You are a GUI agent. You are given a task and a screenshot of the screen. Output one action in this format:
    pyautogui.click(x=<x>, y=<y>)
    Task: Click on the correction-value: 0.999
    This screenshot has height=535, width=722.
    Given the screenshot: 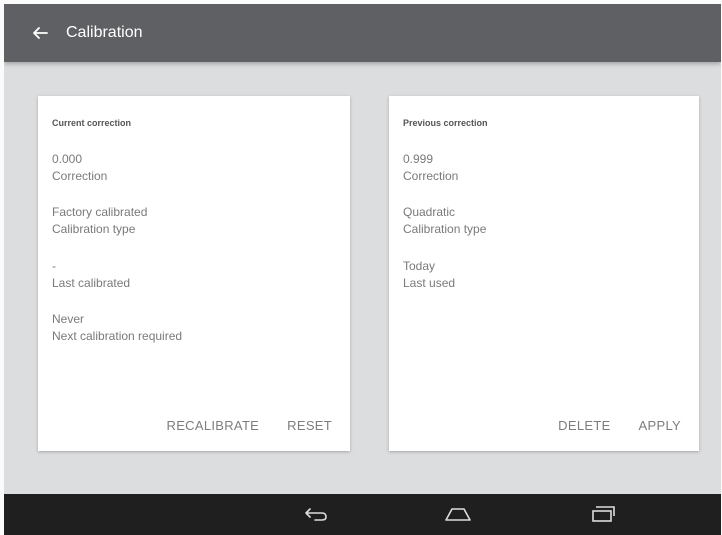 What is the action you would take?
    pyautogui.click(x=418, y=159)
    